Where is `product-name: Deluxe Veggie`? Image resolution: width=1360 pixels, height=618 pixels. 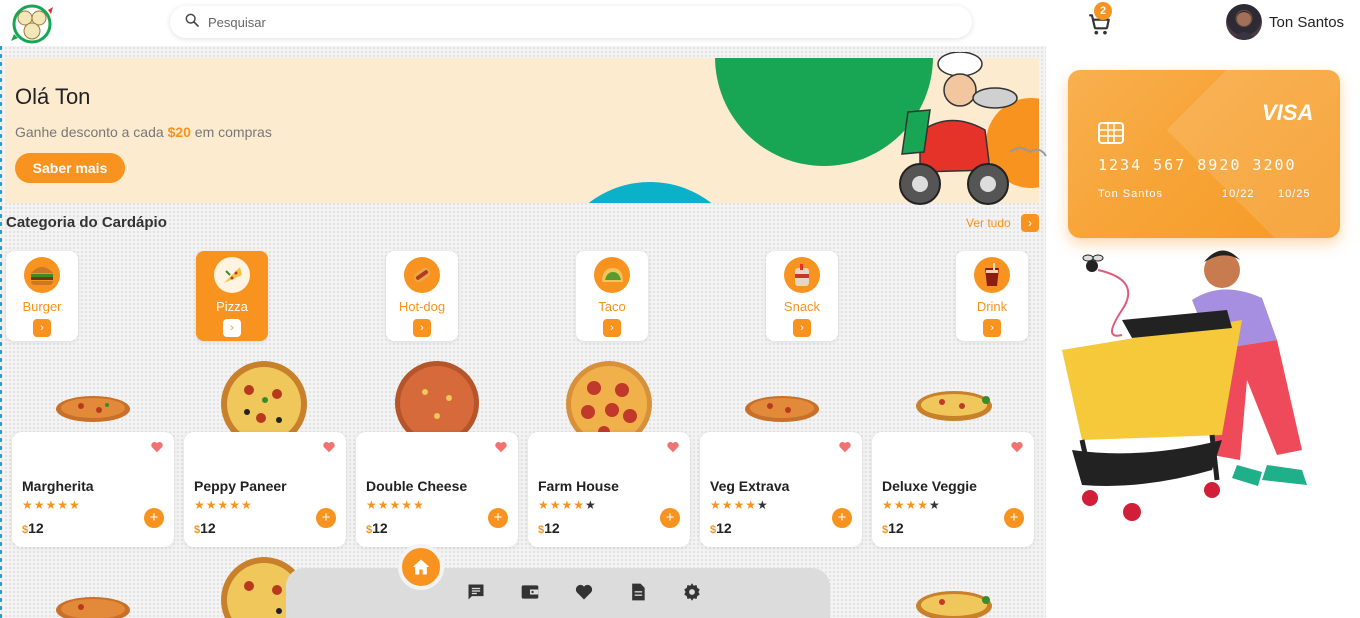 product-name: Deluxe Veggie is located at coordinates (929, 486).